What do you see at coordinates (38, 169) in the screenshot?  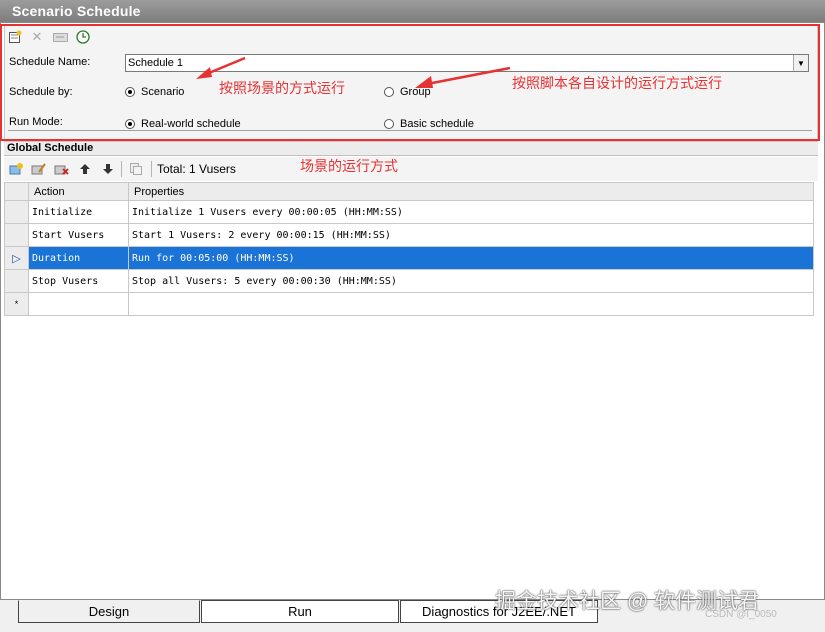 I see `edit-action-icon` at bounding box center [38, 169].